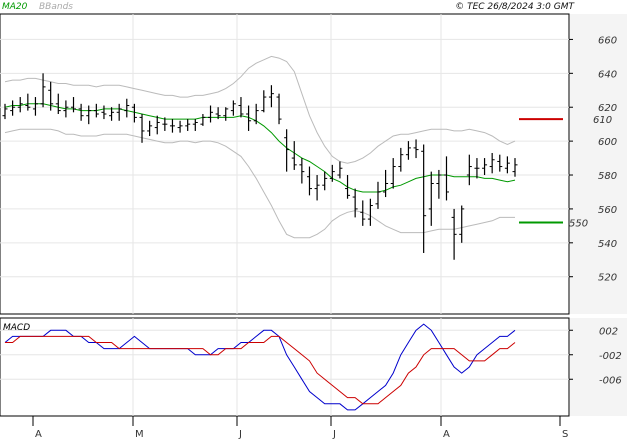 The height and width of the screenshot is (440, 627). Describe the element at coordinates (607, 244) in the screenshot. I see `price-tick-label: 540` at that location.